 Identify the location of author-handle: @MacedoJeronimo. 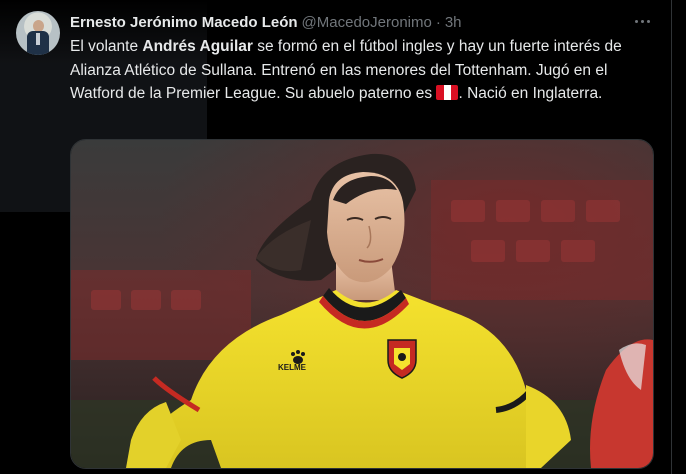
(367, 22).